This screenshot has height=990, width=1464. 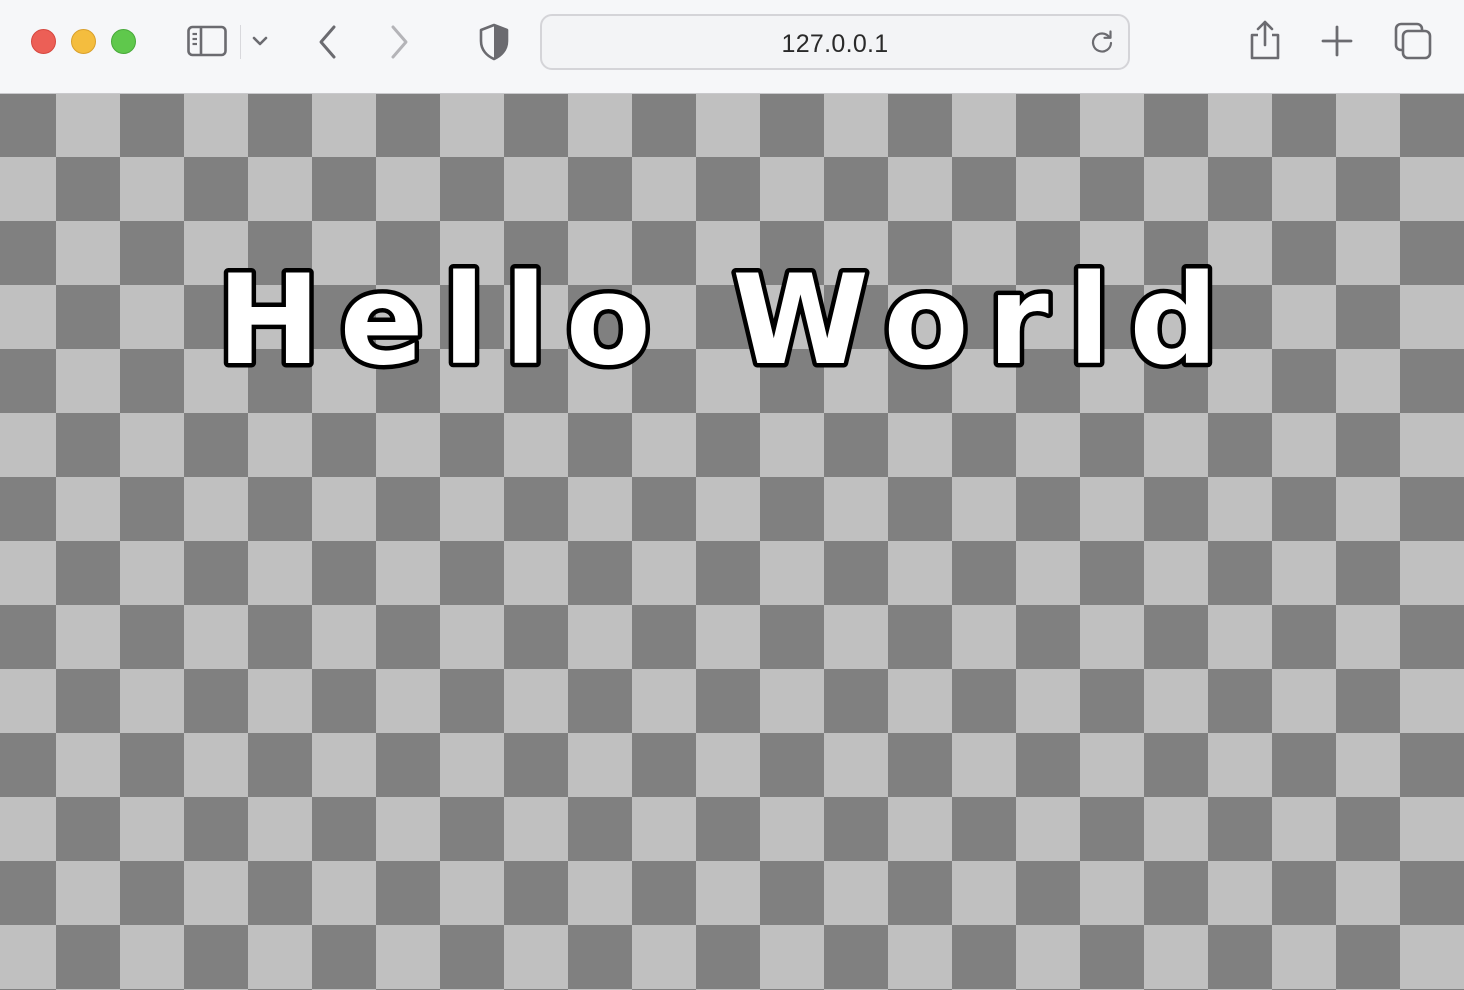 I want to click on toolbar-divider, so click(x=240, y=42).